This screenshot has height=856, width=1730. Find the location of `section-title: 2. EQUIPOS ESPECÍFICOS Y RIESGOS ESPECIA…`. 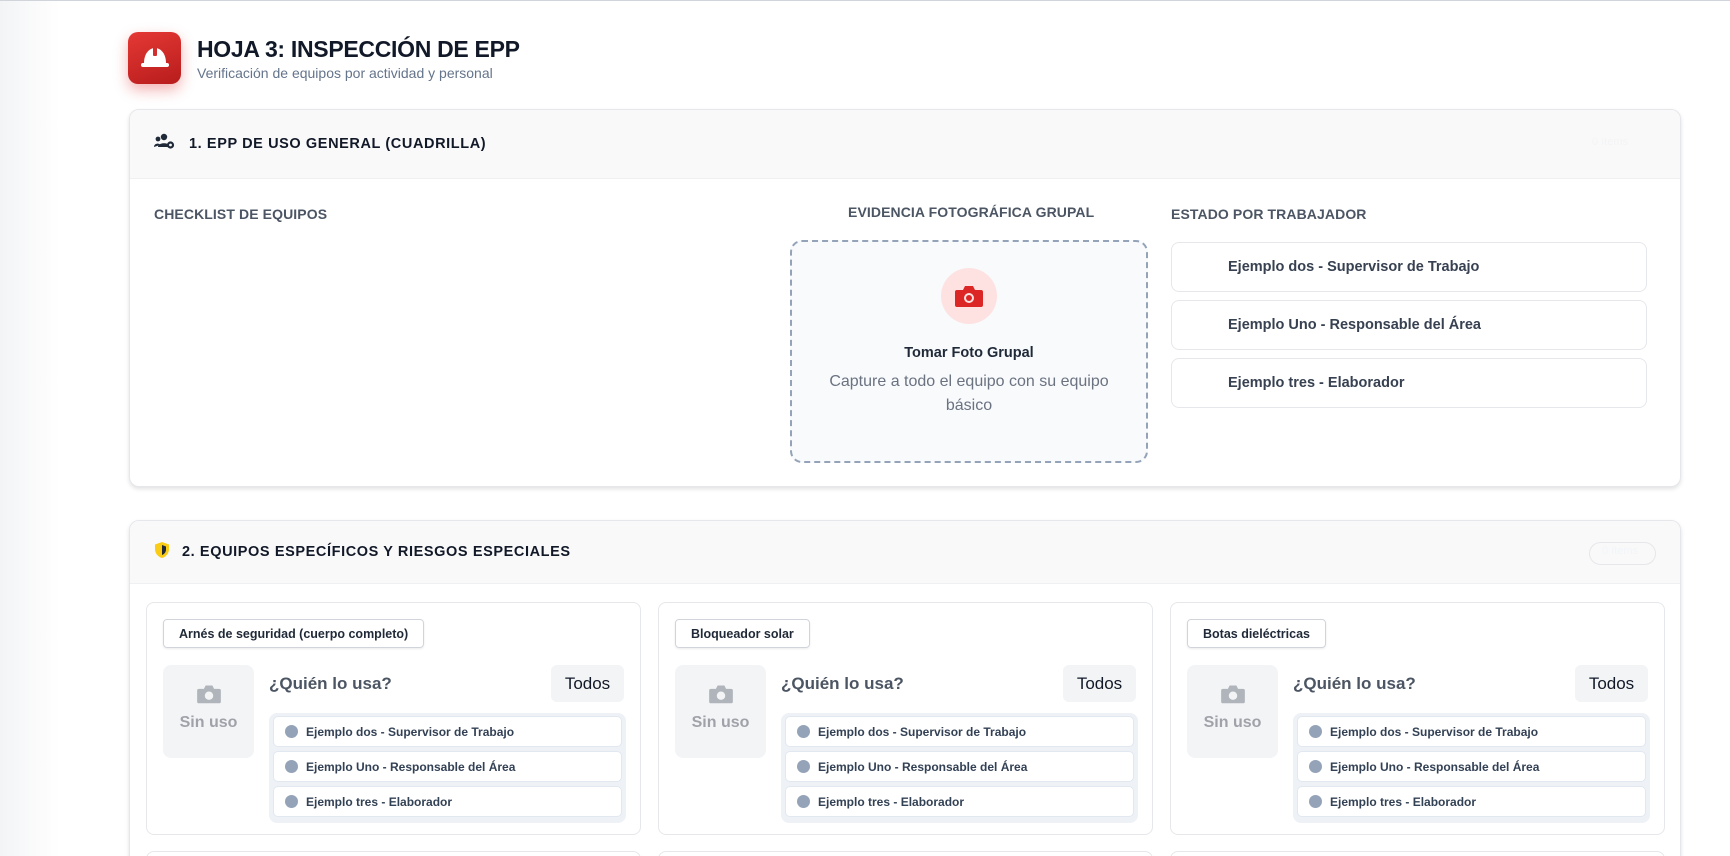

section-title: 2. EQUIPOS ESPECÍFICOS Y RIESGOS ESPECIA… is located at coordinates (376, 552).